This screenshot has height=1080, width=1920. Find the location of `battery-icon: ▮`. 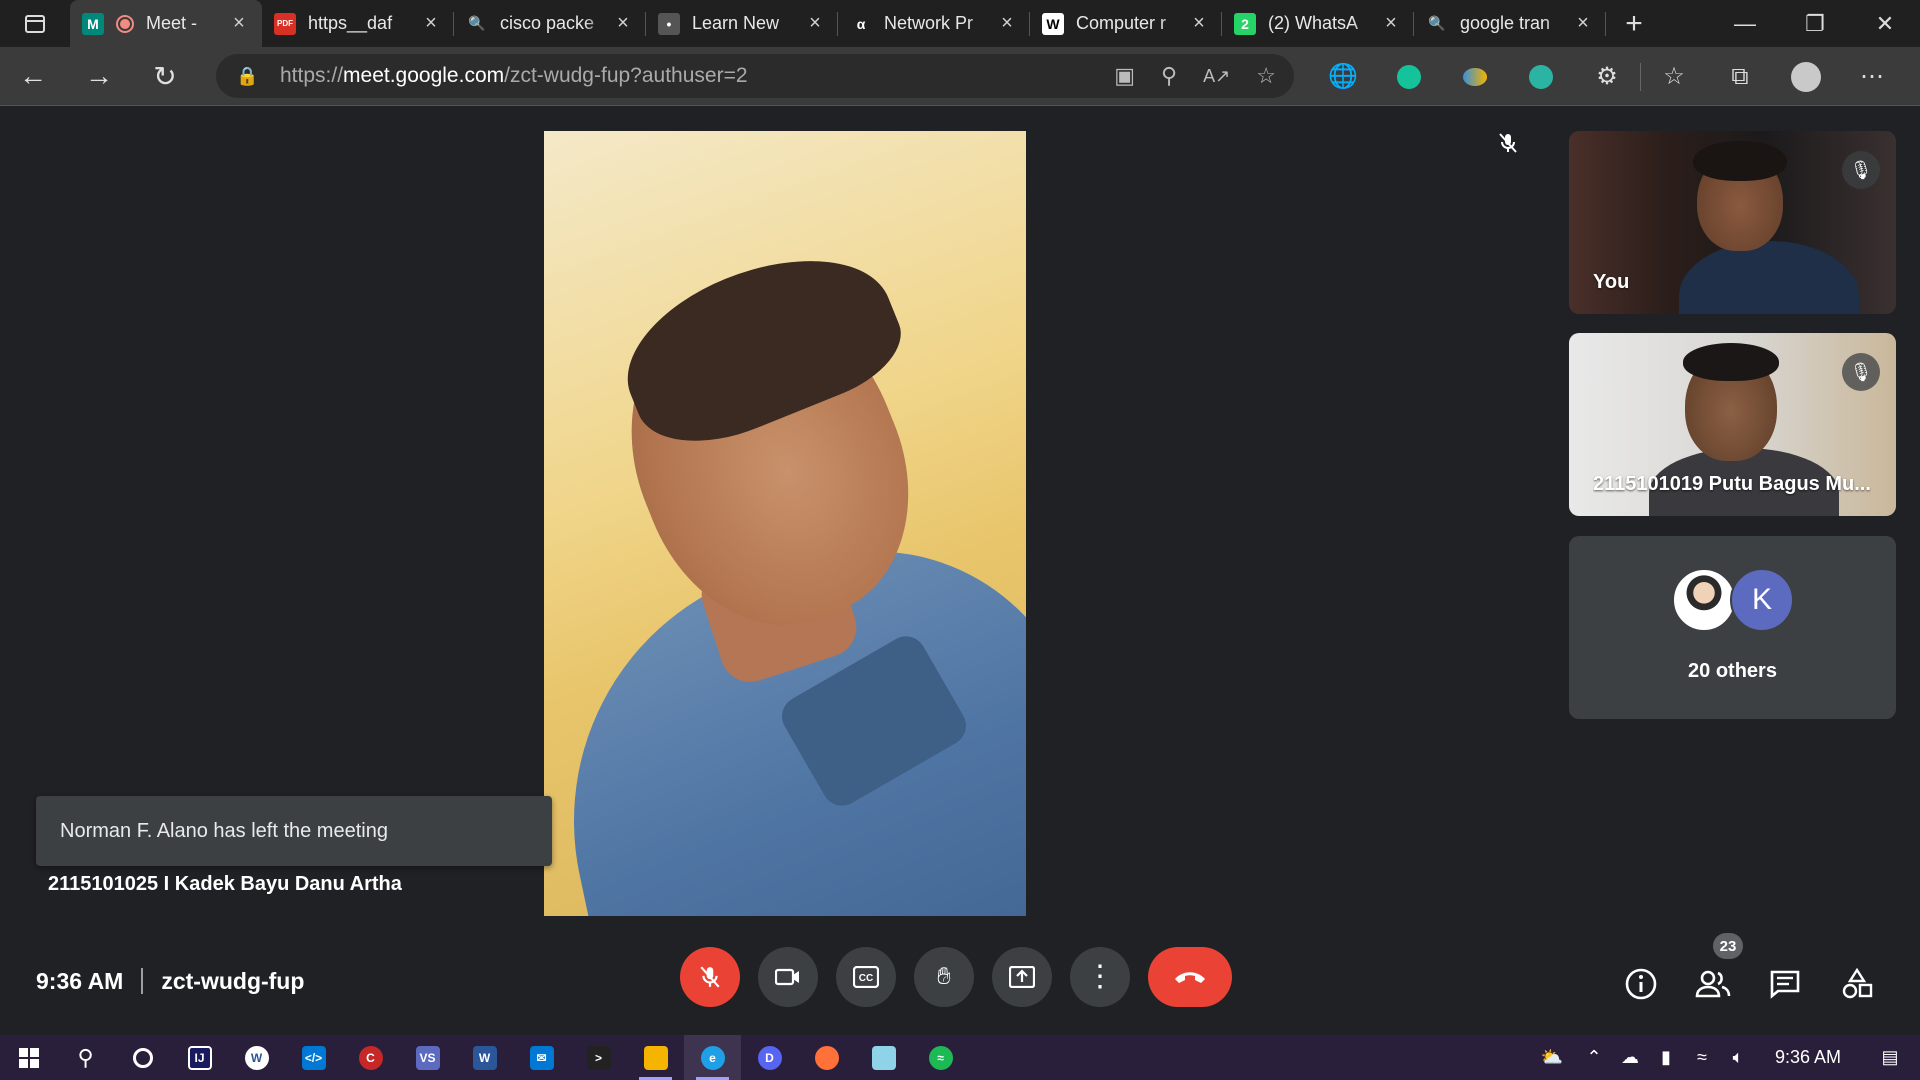

battery-icon: ▮ is located at coordinates (1666, 1057).